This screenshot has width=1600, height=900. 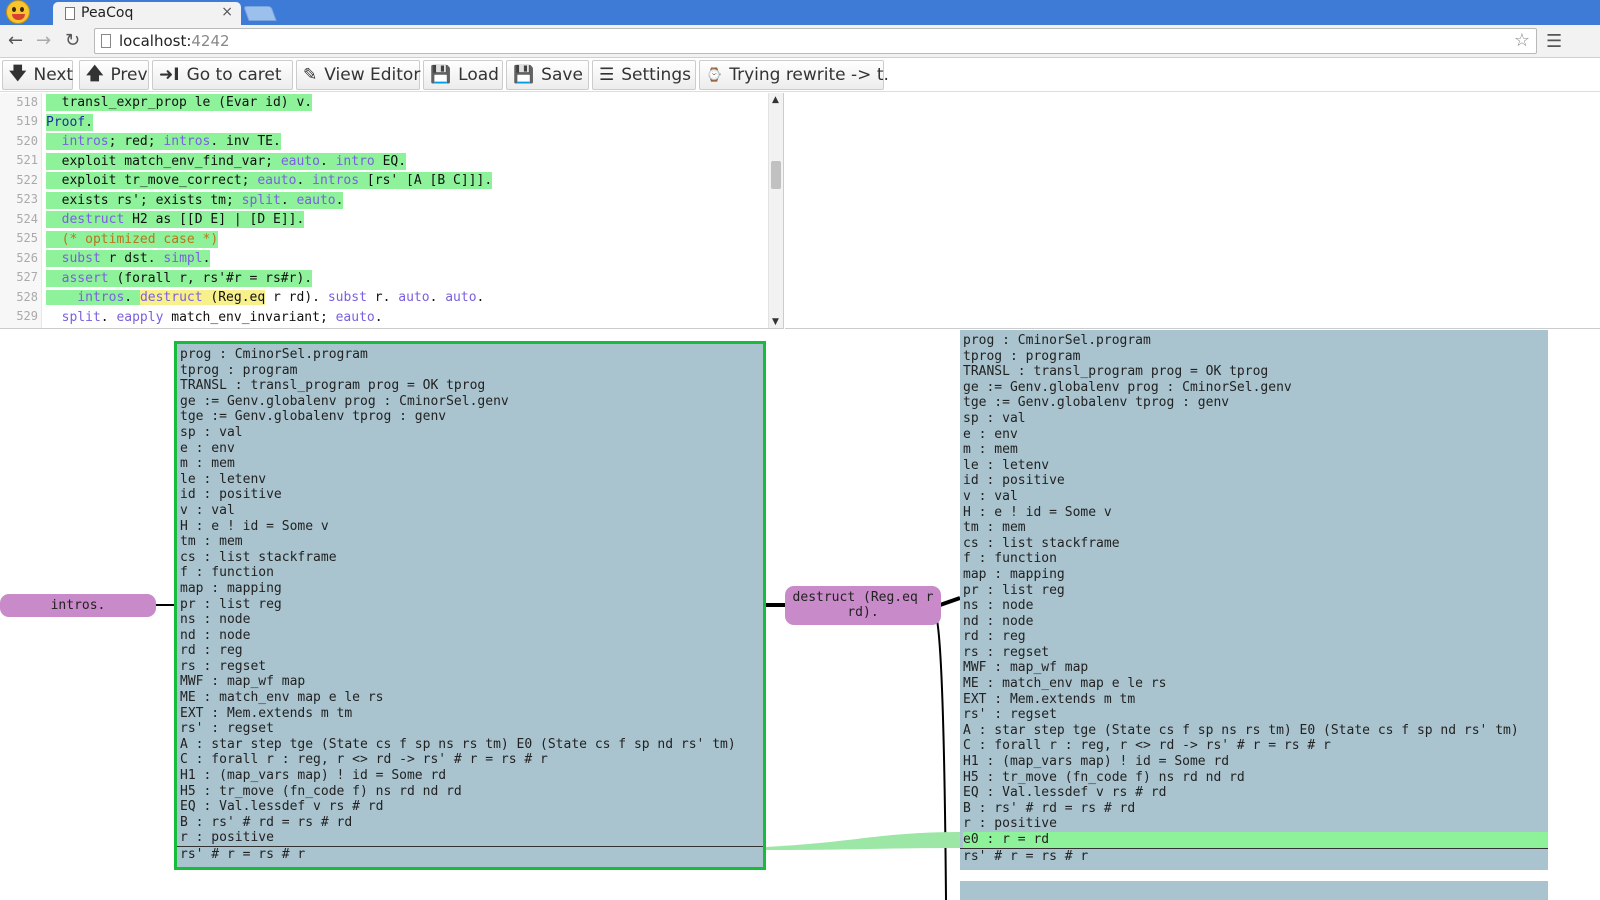 I want to click on list-icon: ☰, so click(x=607, y=75).